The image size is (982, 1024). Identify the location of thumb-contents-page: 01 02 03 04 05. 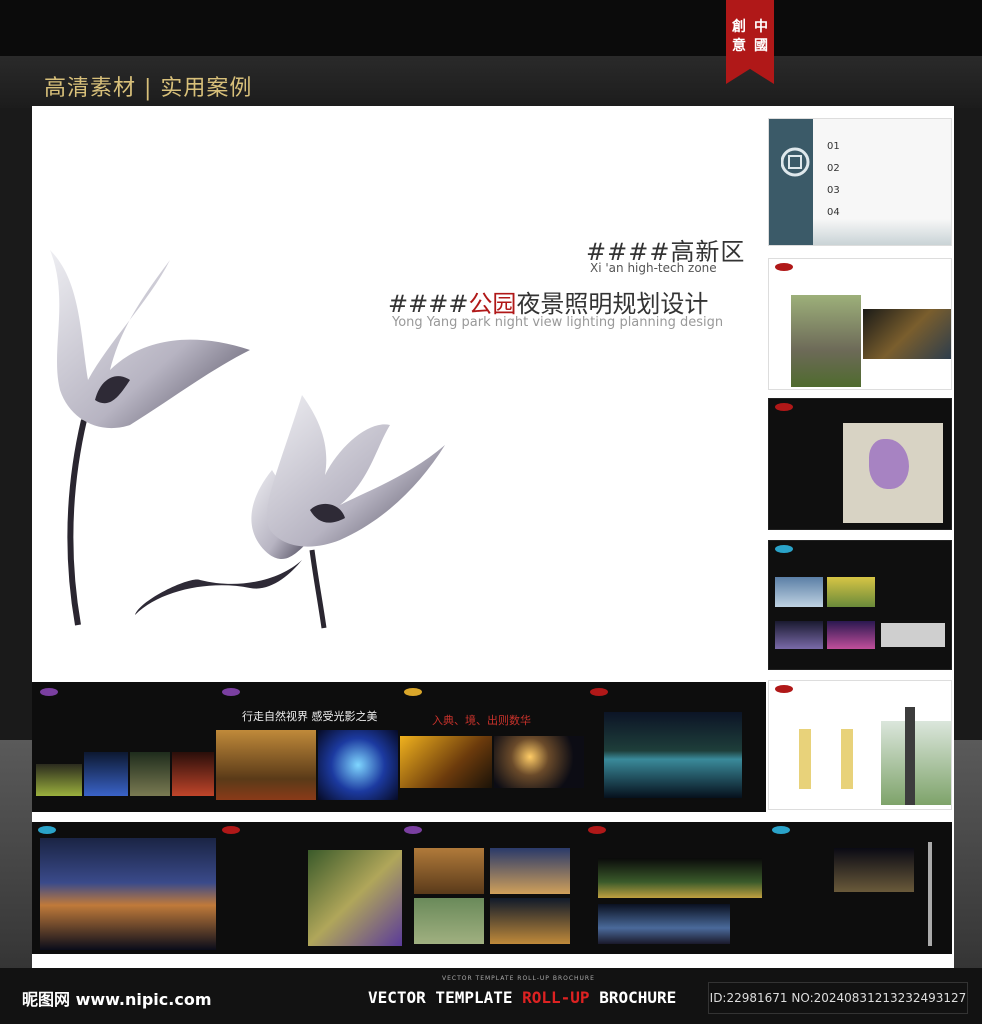
(860, 182).